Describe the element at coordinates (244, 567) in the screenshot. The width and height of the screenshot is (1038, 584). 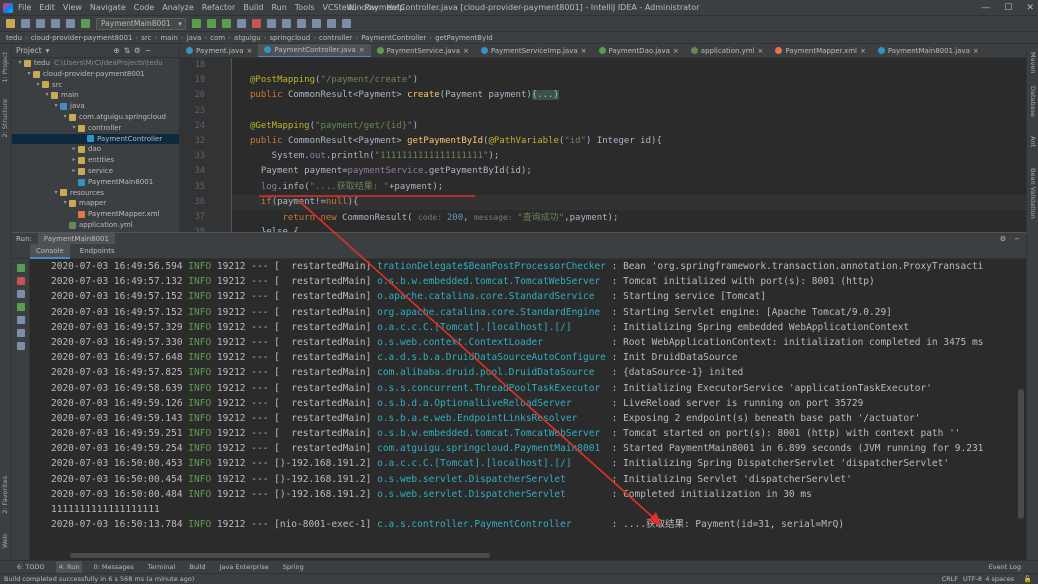
I see `bottom-tab: Java Enterprise` at that location.